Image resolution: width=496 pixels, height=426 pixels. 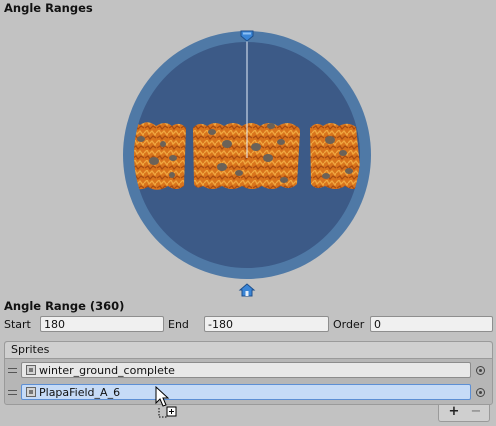 I want to click on sprites-header: Sprites, so click(x=248, y=350).